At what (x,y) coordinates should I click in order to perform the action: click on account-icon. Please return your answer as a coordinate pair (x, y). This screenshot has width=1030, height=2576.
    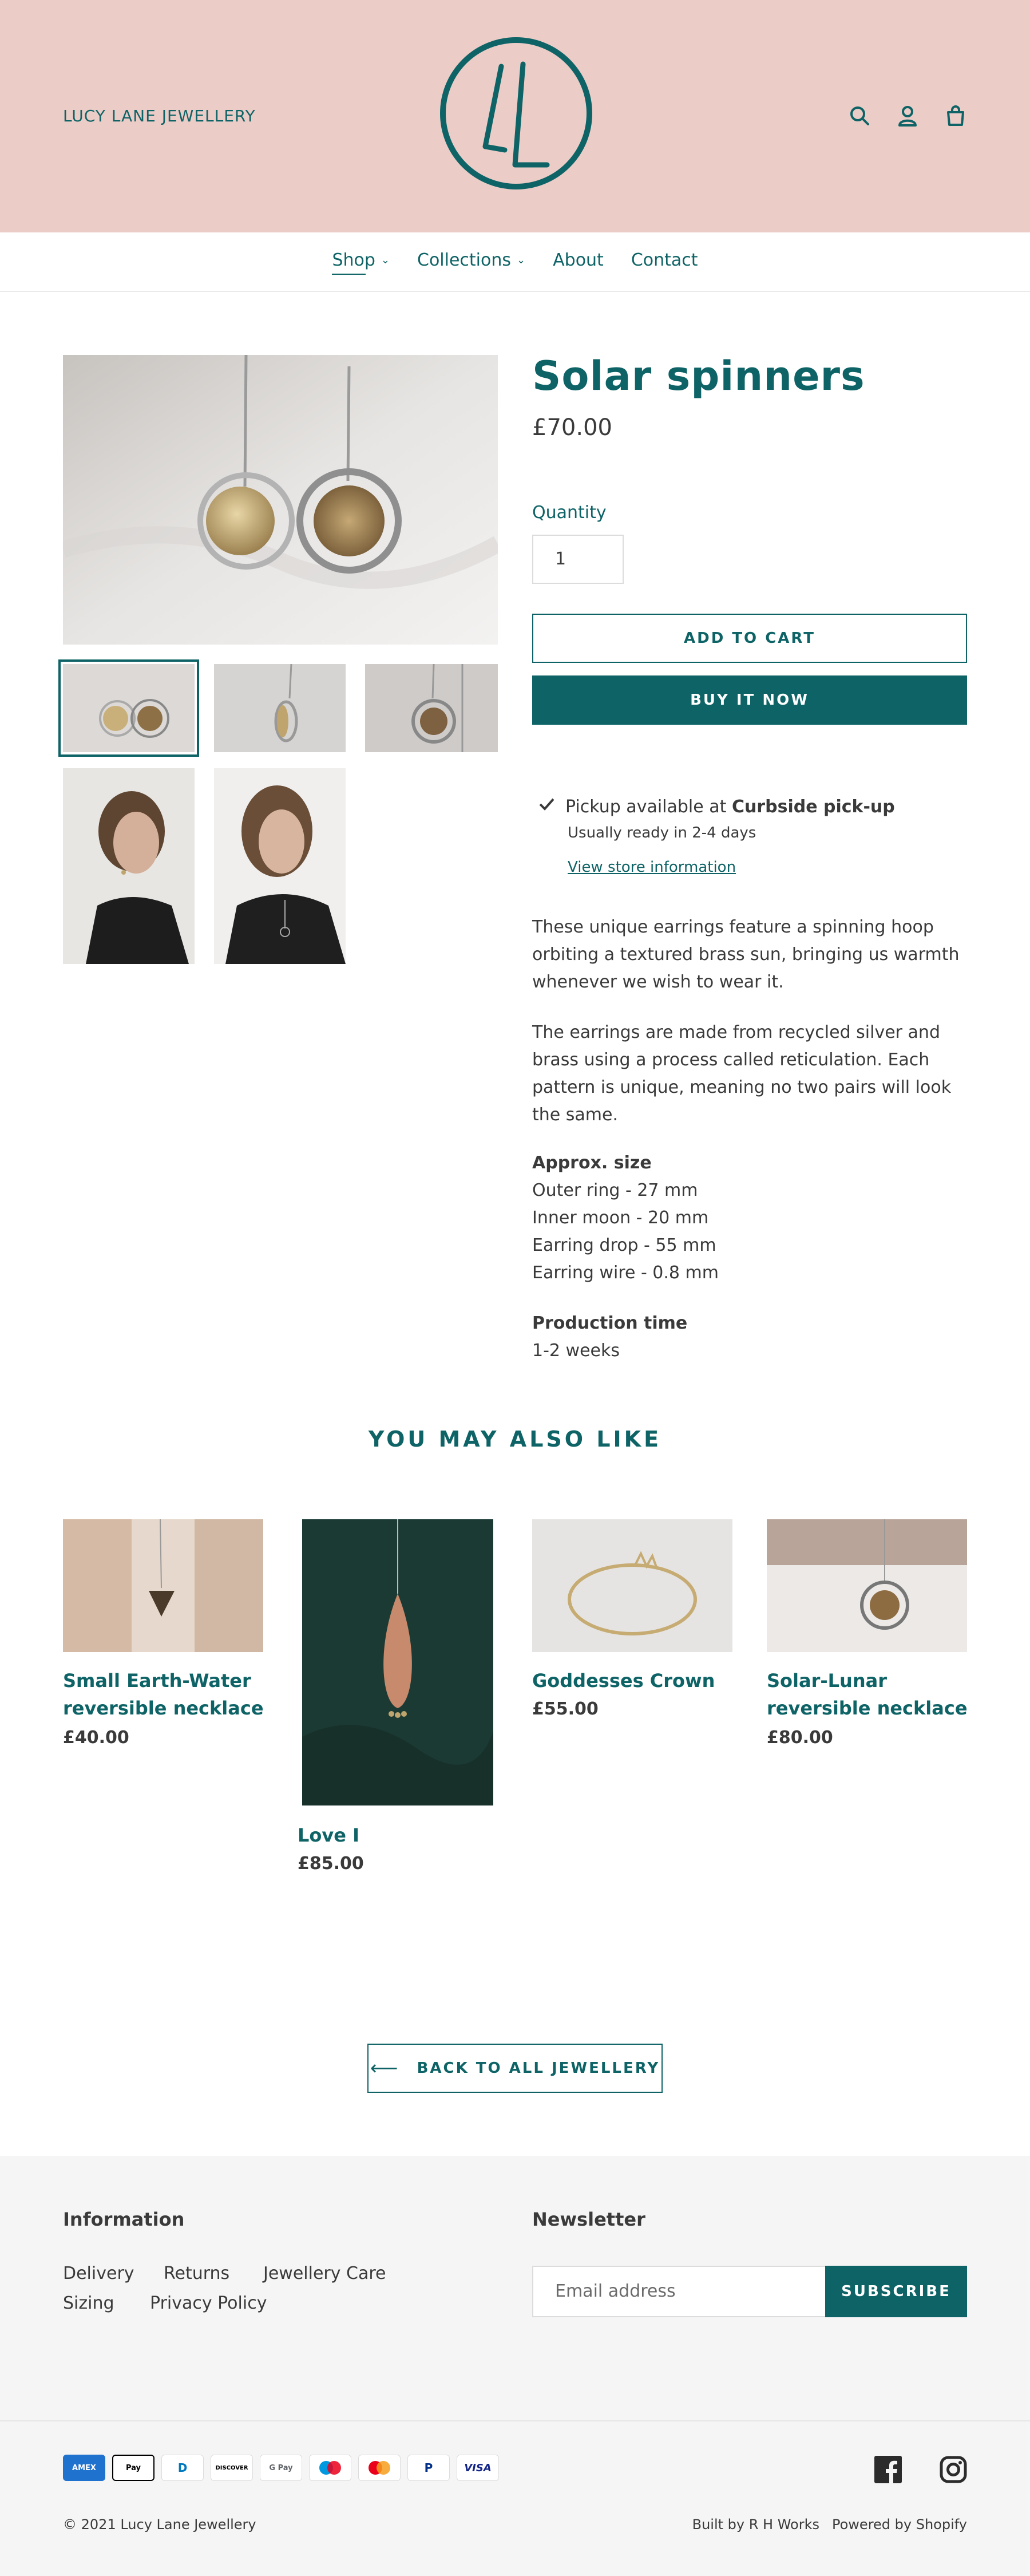
    Looking at the image, I should click on (907, 115).